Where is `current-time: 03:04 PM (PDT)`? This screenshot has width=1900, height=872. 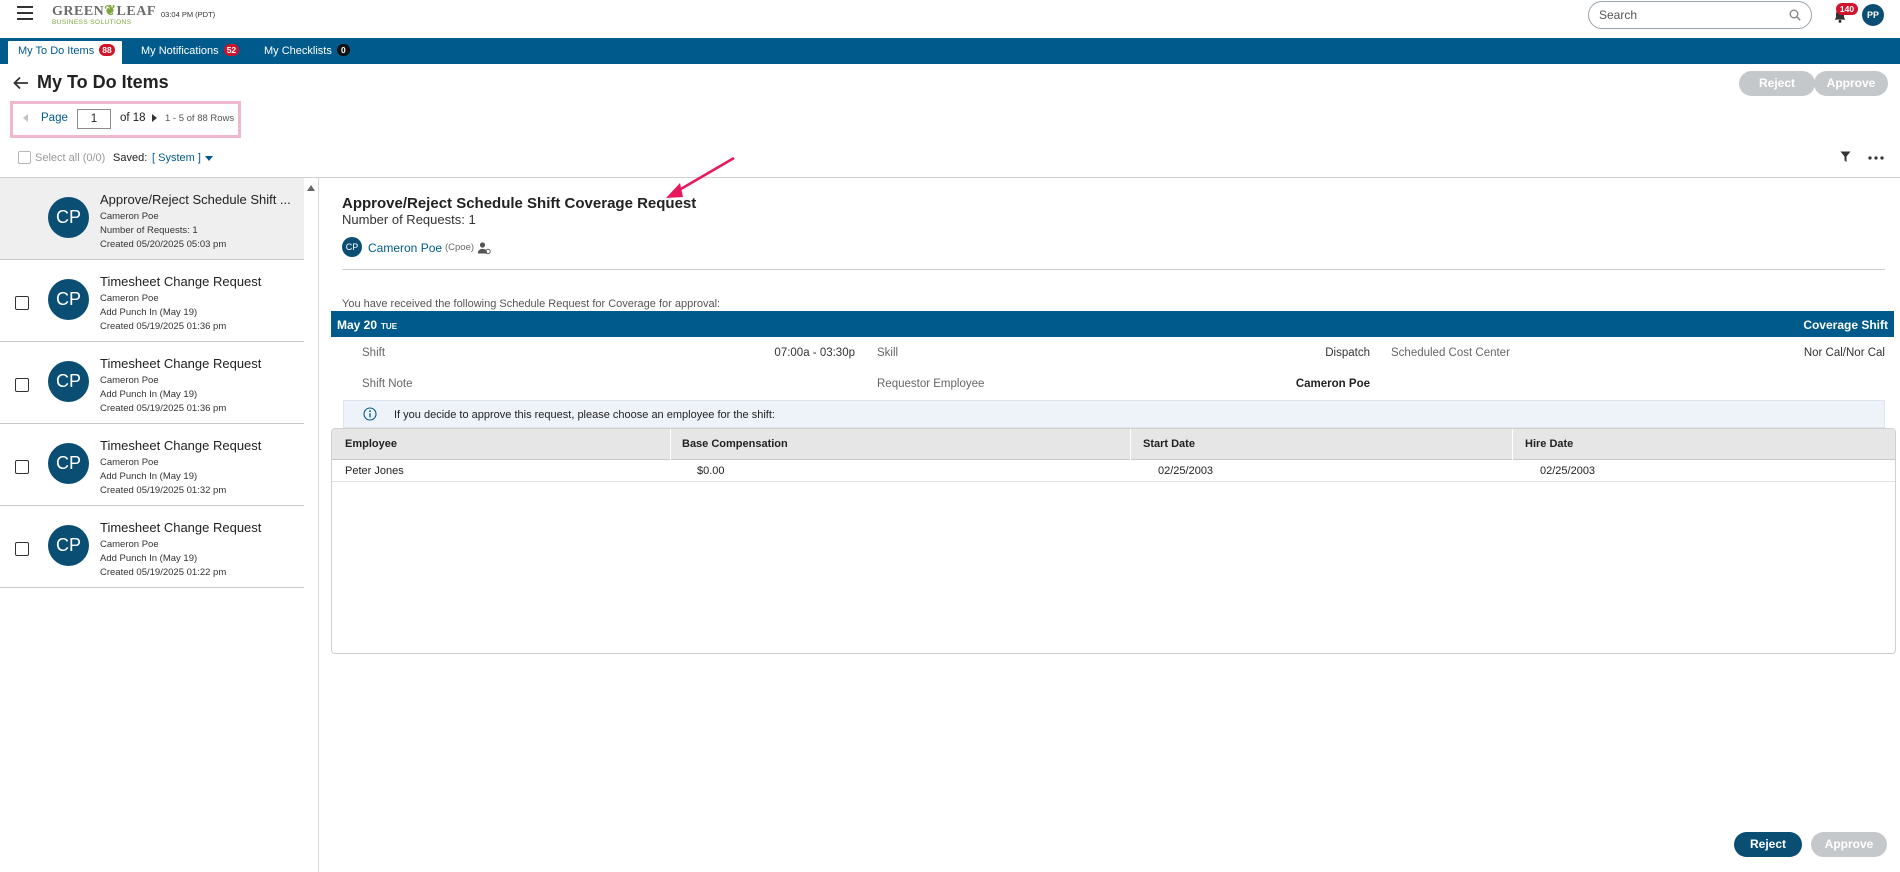 current-time: 03:04 PM (PDT) is located at coordinates (188, 14).